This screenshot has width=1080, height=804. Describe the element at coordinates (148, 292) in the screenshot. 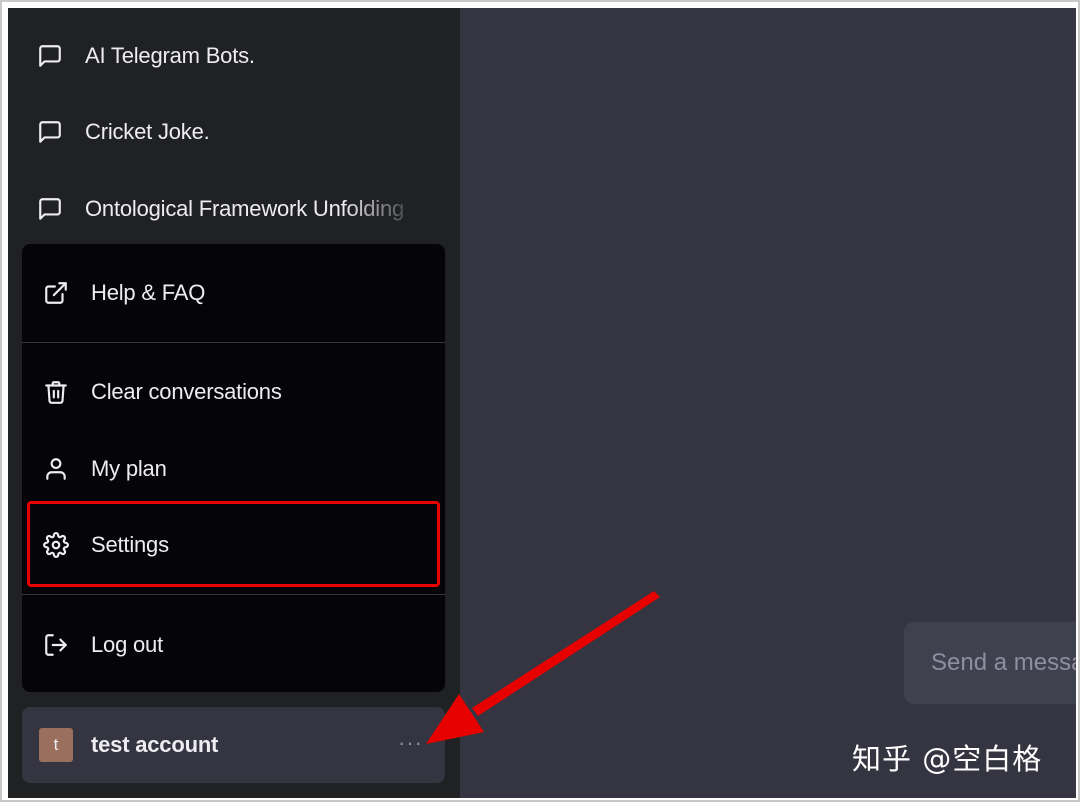

I see `menu-item-label: Help & FAQ` at that location.